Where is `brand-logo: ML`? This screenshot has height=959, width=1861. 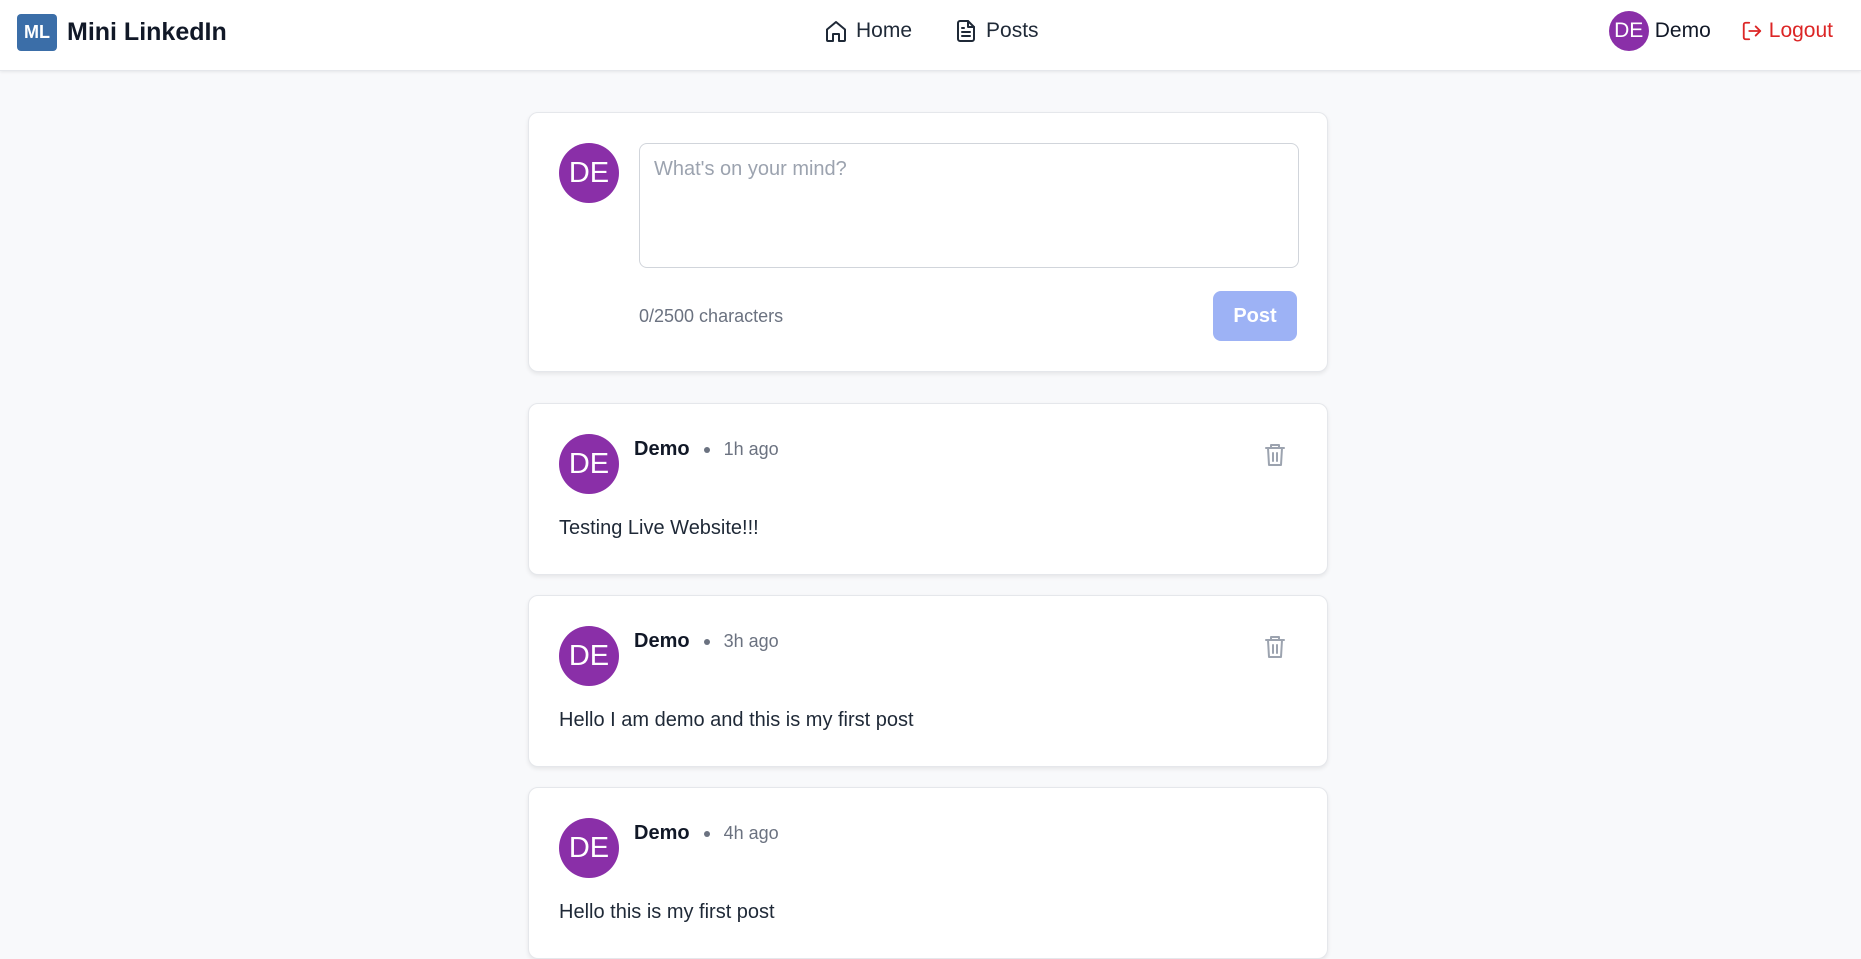
brand-logo: ML is located at coordinates (37, 32).